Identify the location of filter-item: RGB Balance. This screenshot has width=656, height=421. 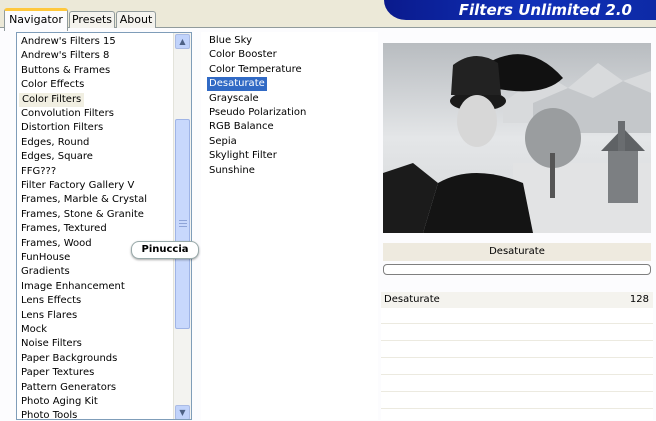
(241, 127).